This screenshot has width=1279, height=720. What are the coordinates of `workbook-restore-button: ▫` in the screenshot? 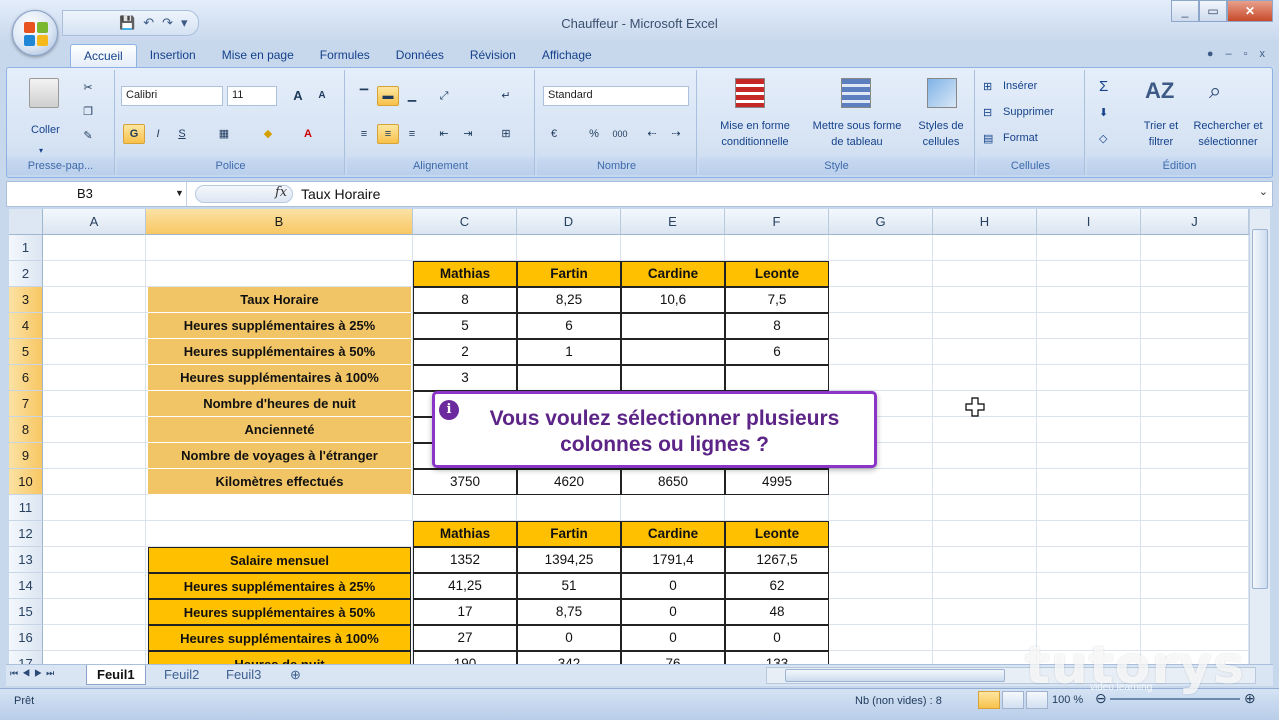 It's located at (1246, 54).